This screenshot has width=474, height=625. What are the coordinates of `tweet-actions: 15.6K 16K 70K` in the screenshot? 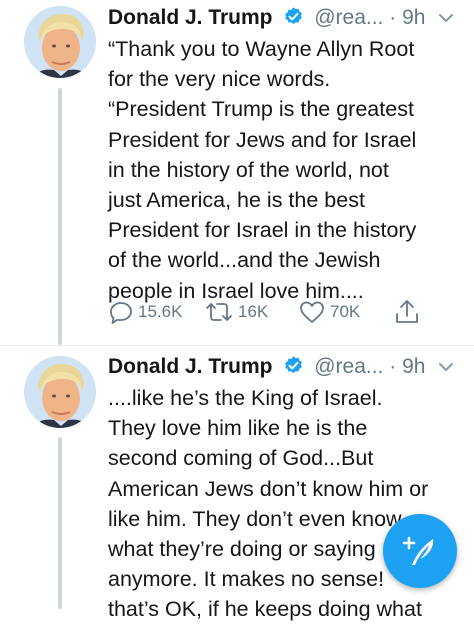 It's located at (273, 312).